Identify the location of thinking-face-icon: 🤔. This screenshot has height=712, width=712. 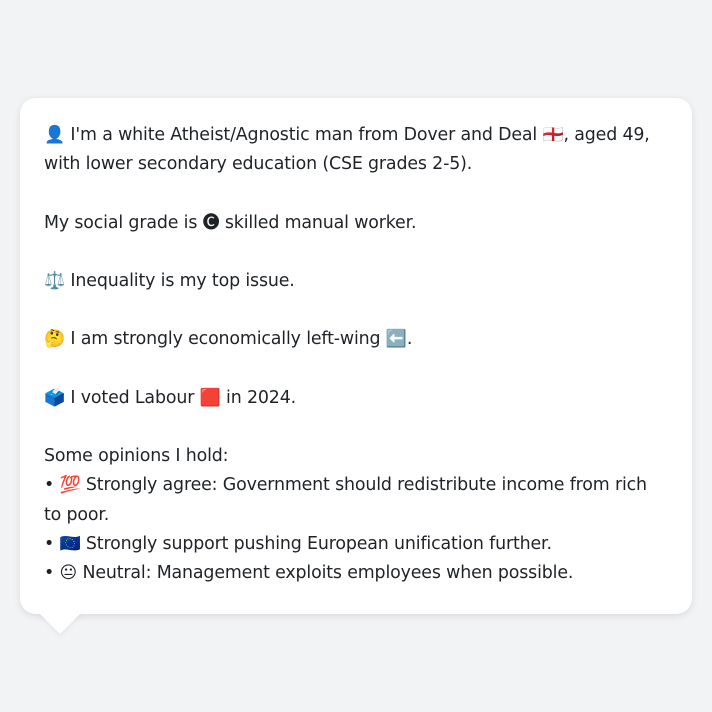
(55, 339).